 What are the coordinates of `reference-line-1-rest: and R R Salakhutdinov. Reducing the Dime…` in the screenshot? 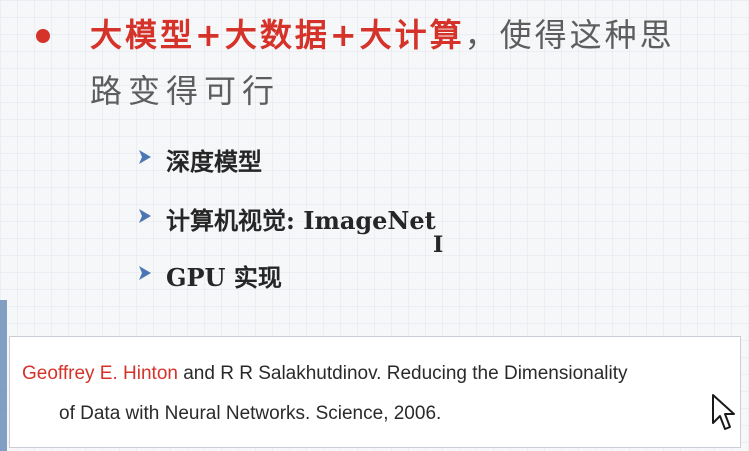 It's located at (402, 373).